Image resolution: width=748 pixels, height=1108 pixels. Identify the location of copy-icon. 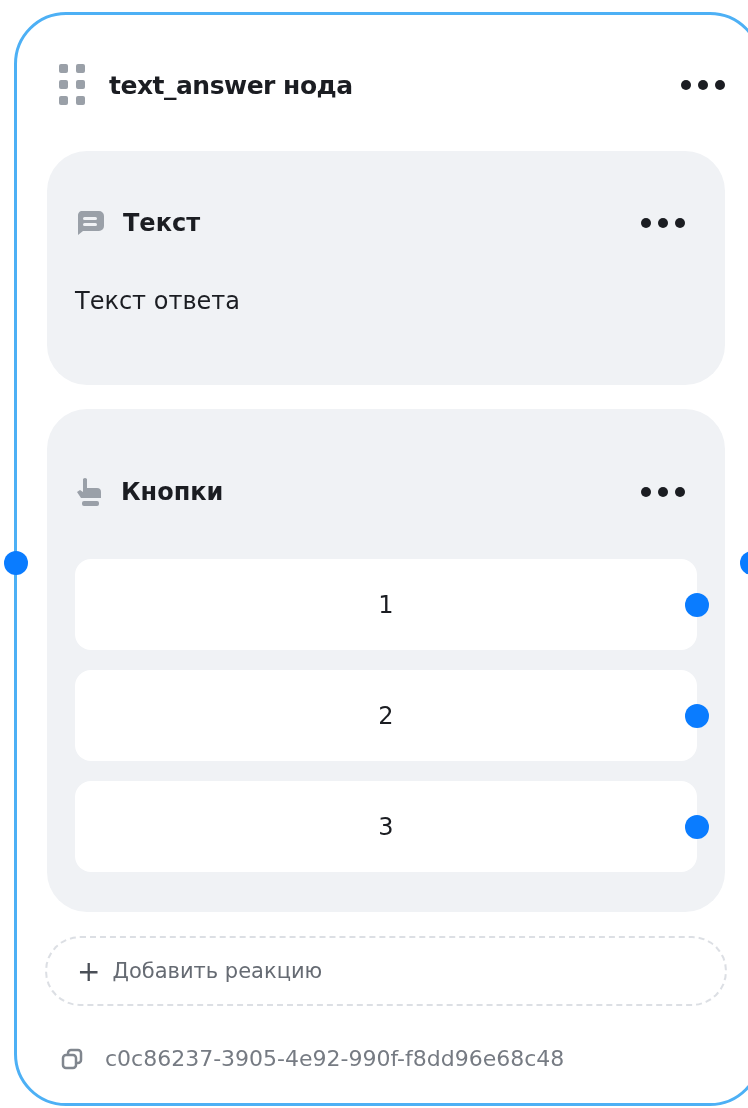
(72, 1058).